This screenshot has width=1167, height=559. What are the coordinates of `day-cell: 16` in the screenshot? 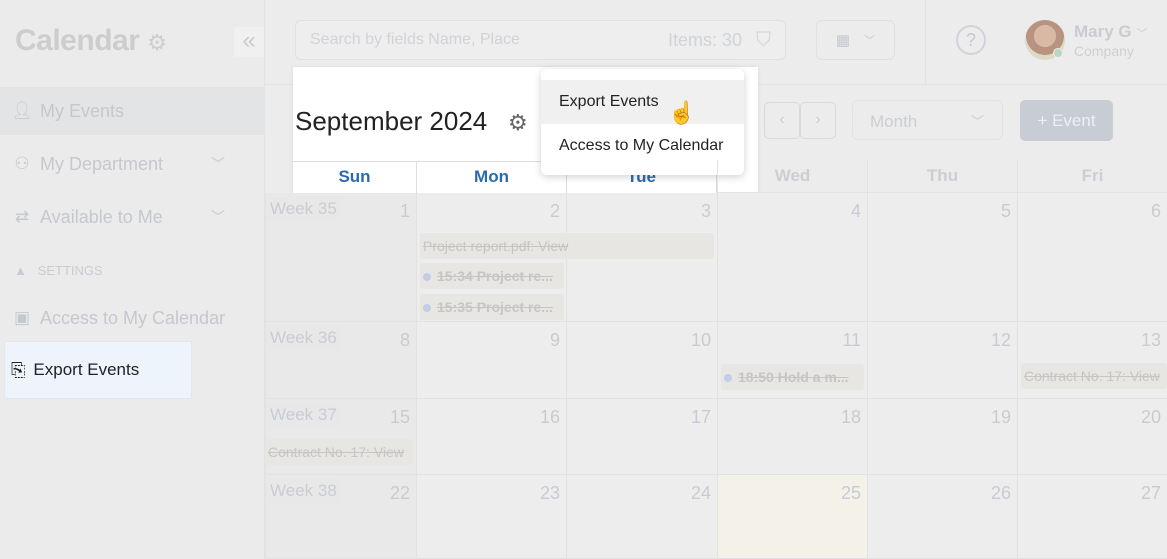 It's located at (491, 437).